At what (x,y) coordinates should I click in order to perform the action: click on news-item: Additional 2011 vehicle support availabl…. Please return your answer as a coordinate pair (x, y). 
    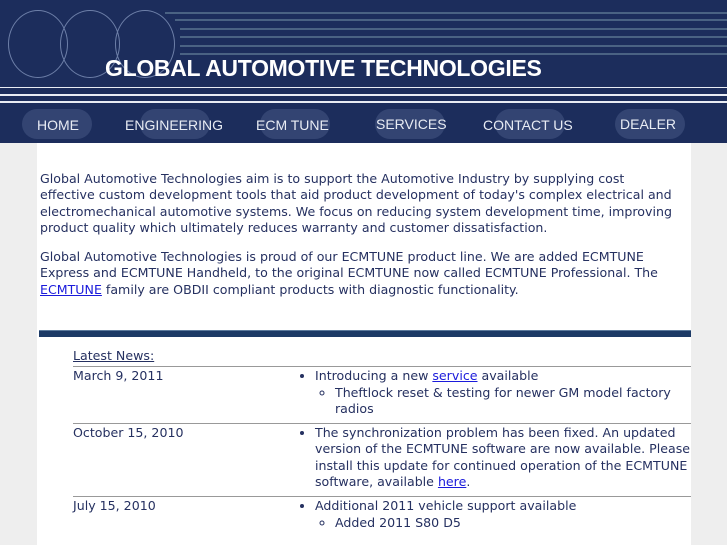
    Looking at the image, I should click on (503, 514).